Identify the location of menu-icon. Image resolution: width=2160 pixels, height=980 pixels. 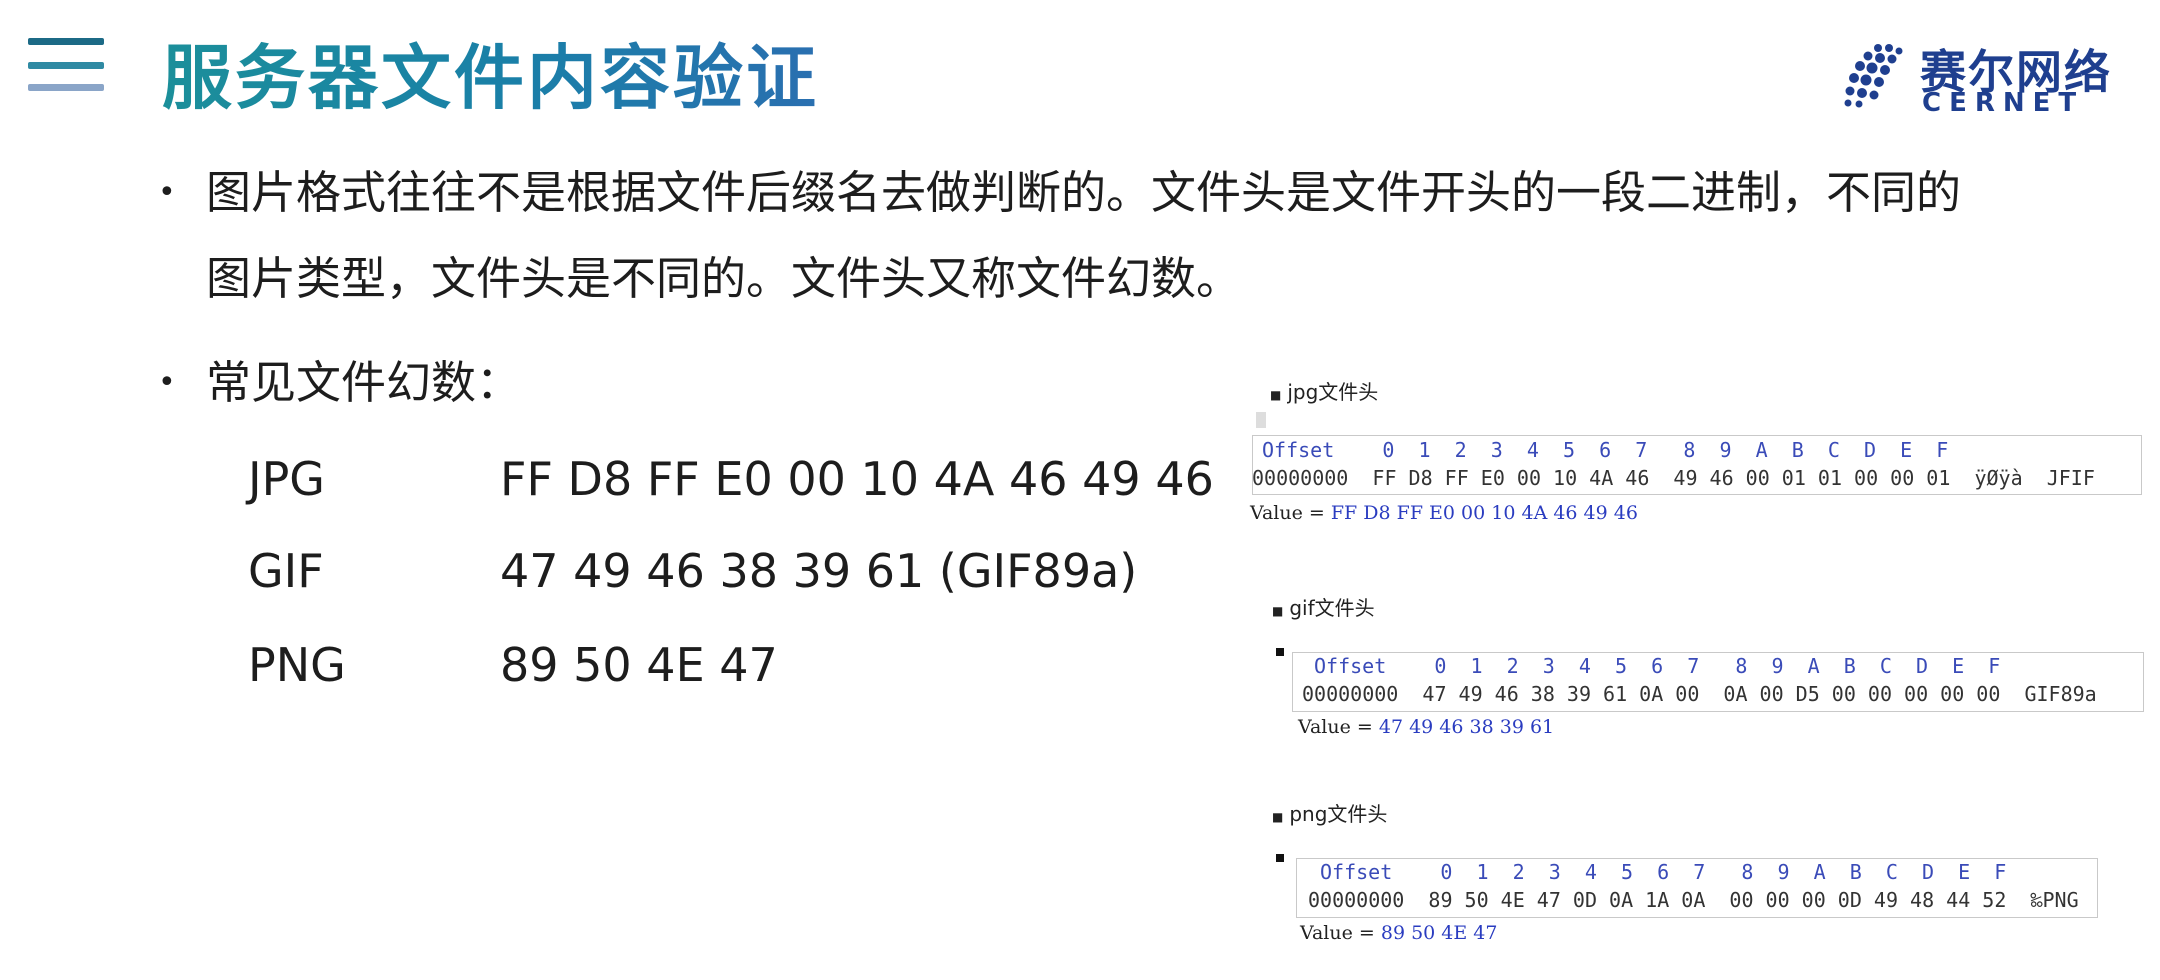
(66, 66).